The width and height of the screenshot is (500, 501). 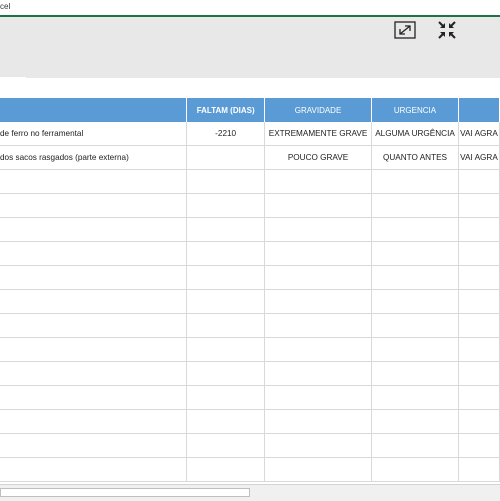 I want to click on header-row: FALTAM (DIAS) GRAVIDADE URGENCIA, so click(x=250, y=110).